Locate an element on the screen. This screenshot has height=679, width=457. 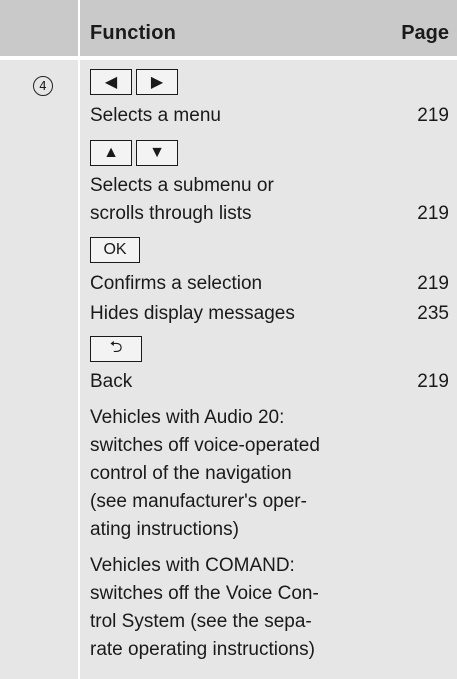
item-number-badge: 4 is located at coordinates (43, 86).